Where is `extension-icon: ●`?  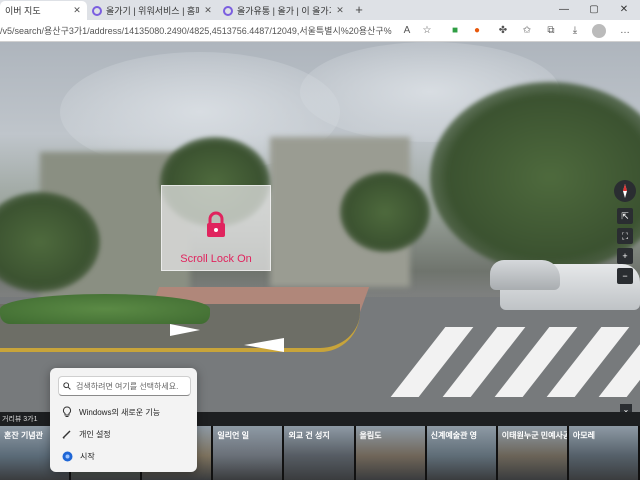 extension-icon: ● is located at coordinates (477, 31).